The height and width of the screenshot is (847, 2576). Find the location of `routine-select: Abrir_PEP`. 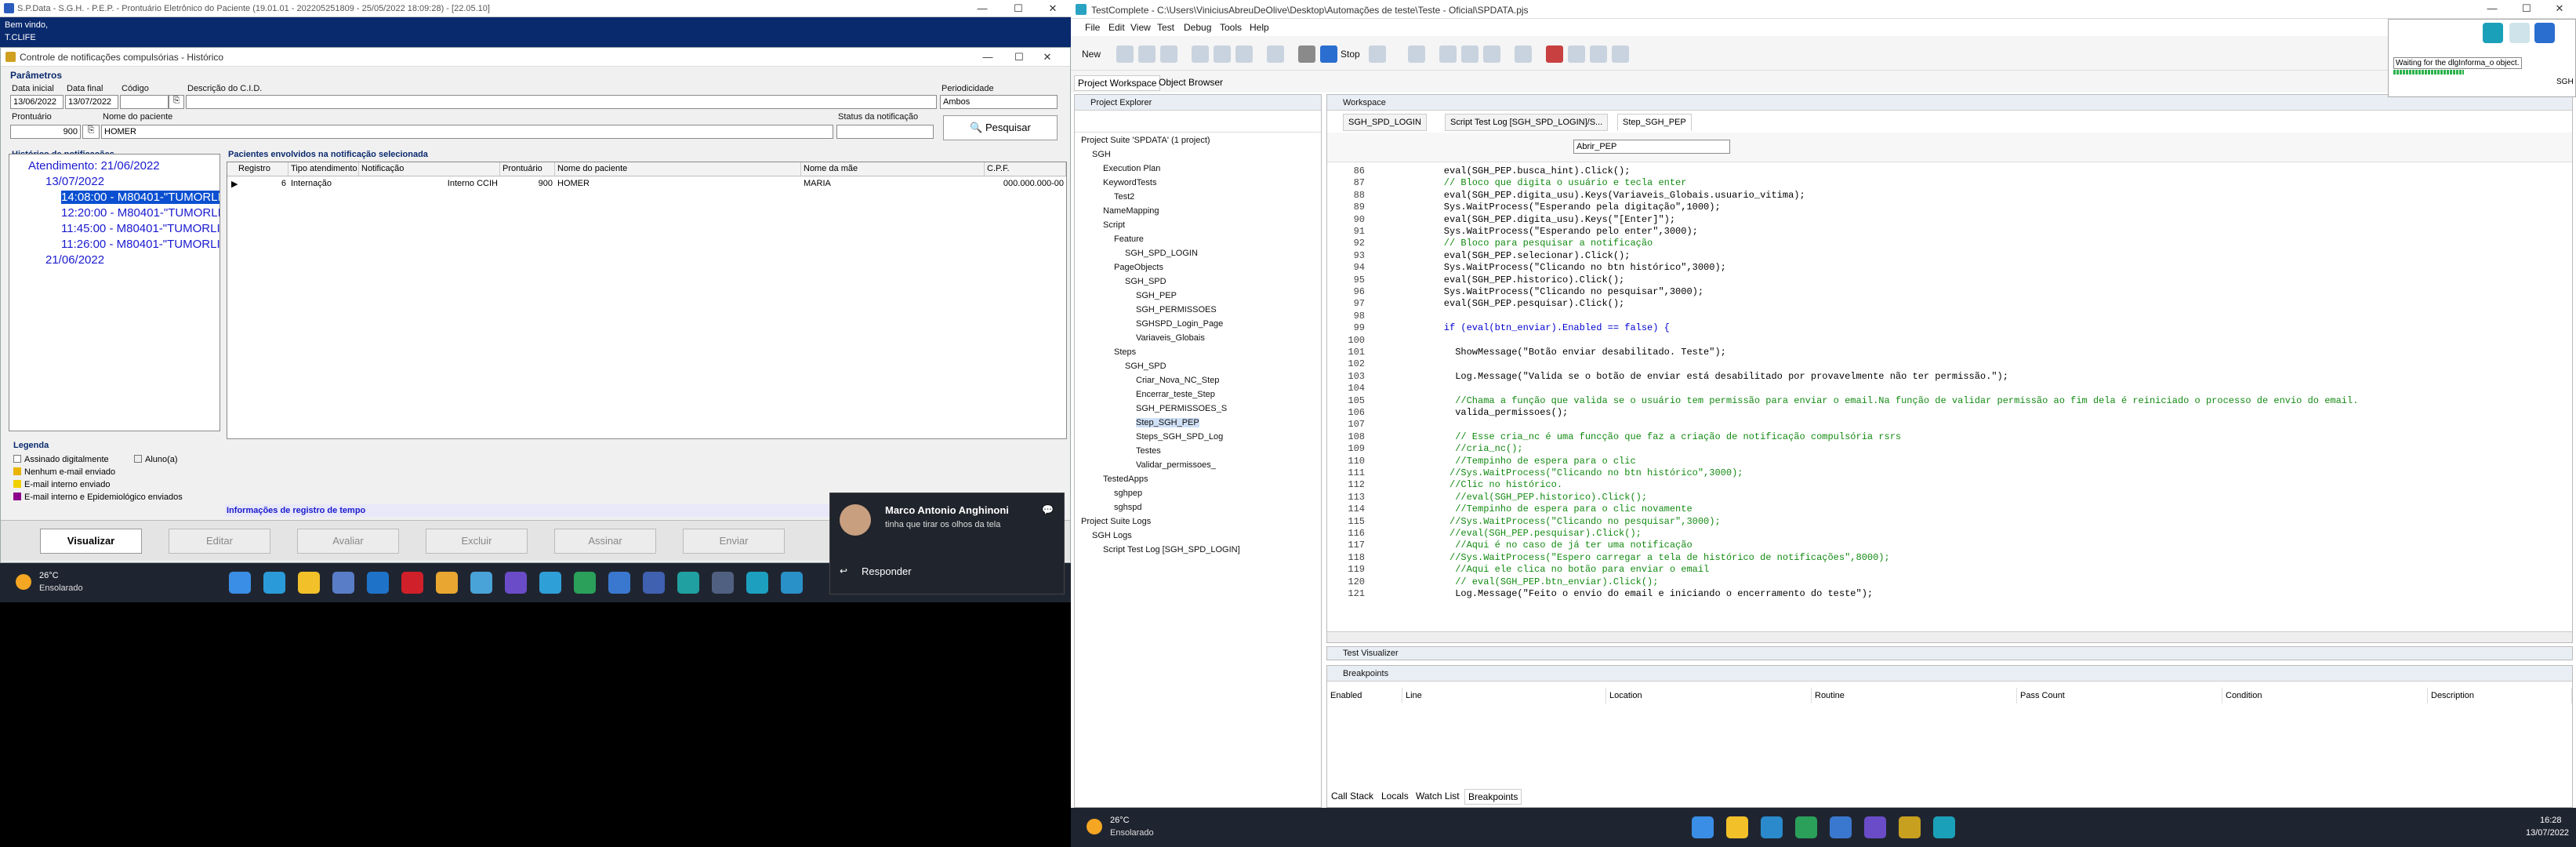

routine-select: Abrir_PEP is located at coordinates (1651, 147).